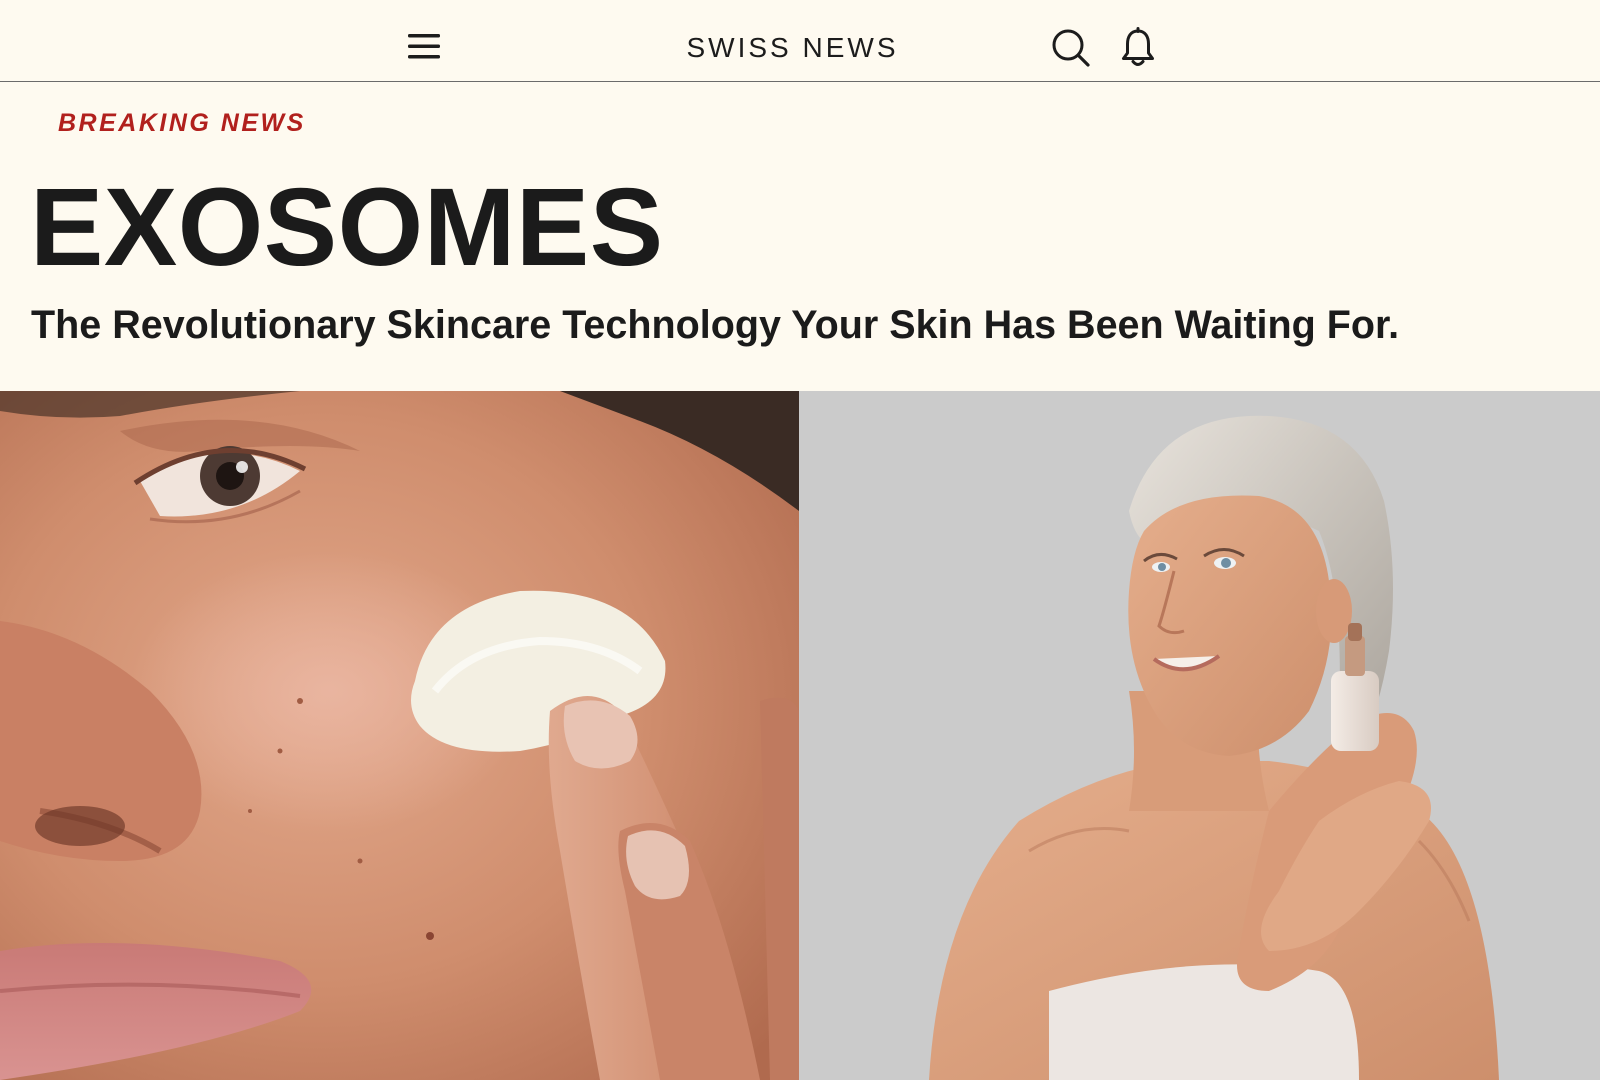  What do you see at coordinates (792, 48) in the screenshot?
I see `site-logo: SWISS NEWS` at bounding box center [792, 48].